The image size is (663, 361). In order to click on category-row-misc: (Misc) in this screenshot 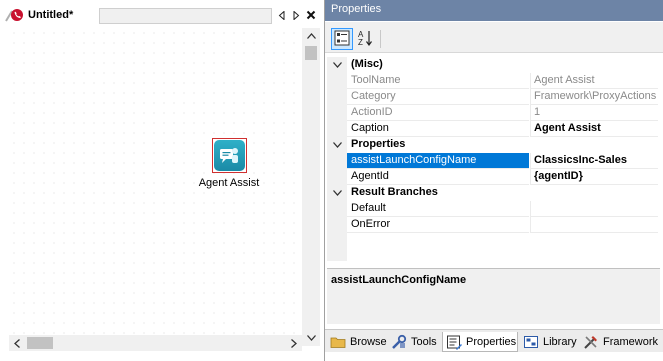, I will do `click(492, 65)`.